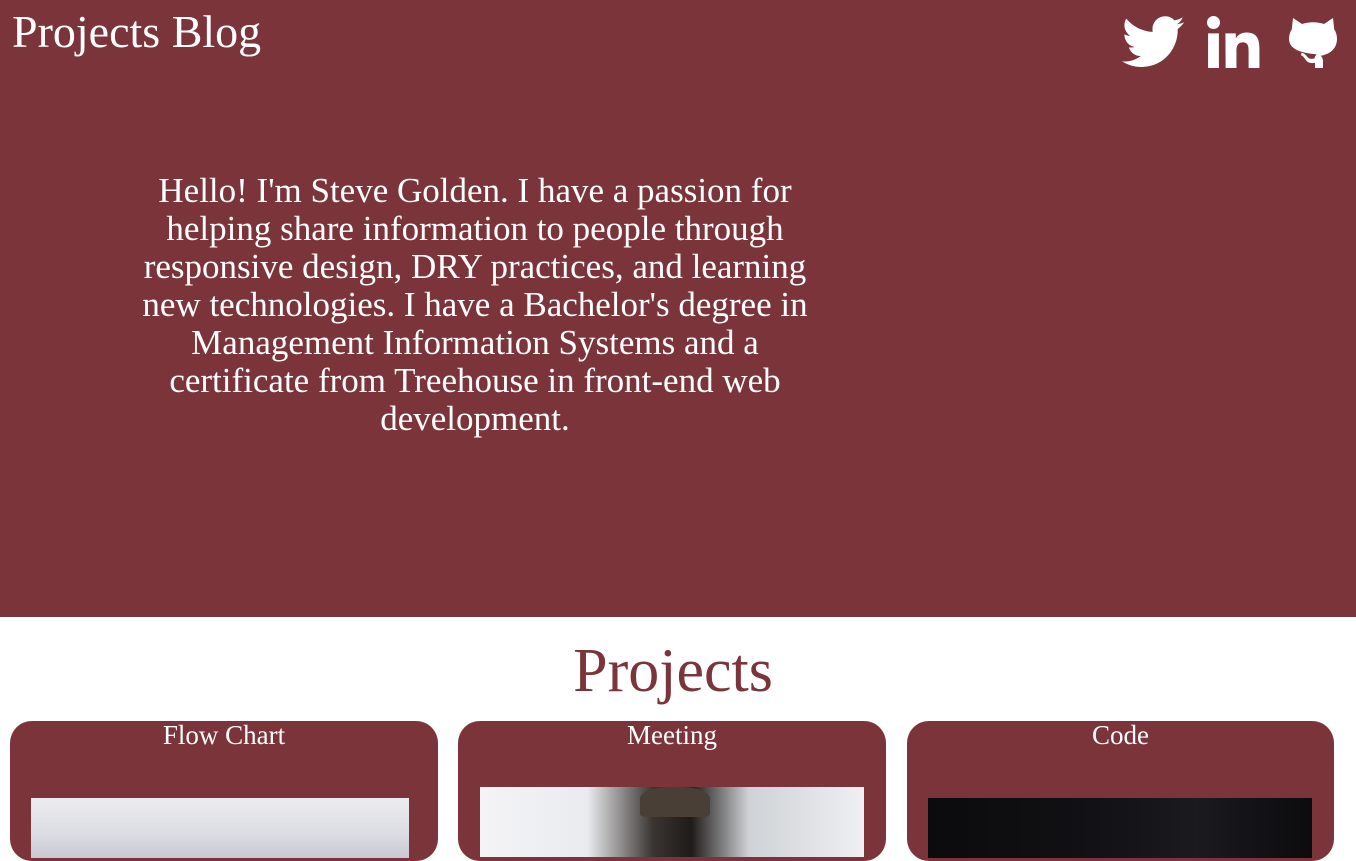 The image size is (1356, 861). Describe the element at coordinates (1120, 791) in the screenshot. I see `project-card-code: Code` at that location.